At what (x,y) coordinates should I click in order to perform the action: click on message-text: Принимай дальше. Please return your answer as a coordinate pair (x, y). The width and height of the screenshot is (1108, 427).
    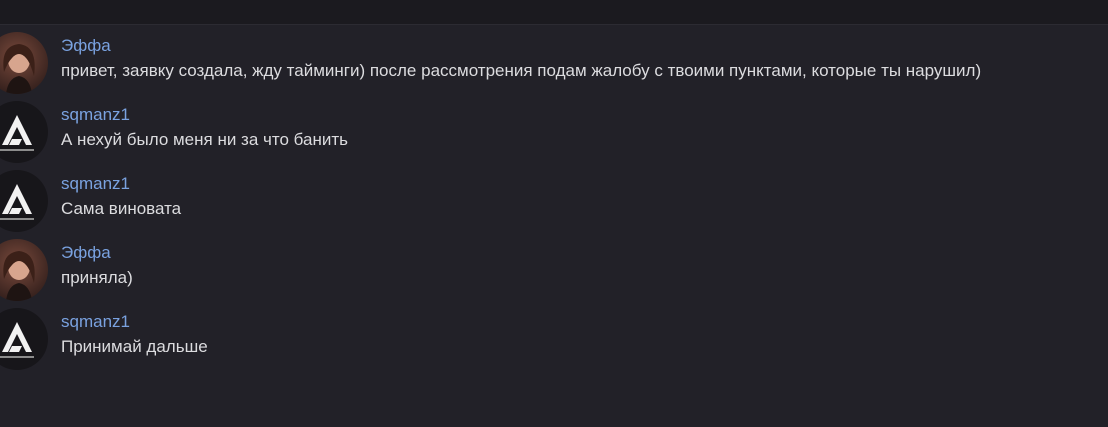
    Looking at the image, I should click on (134, 346).